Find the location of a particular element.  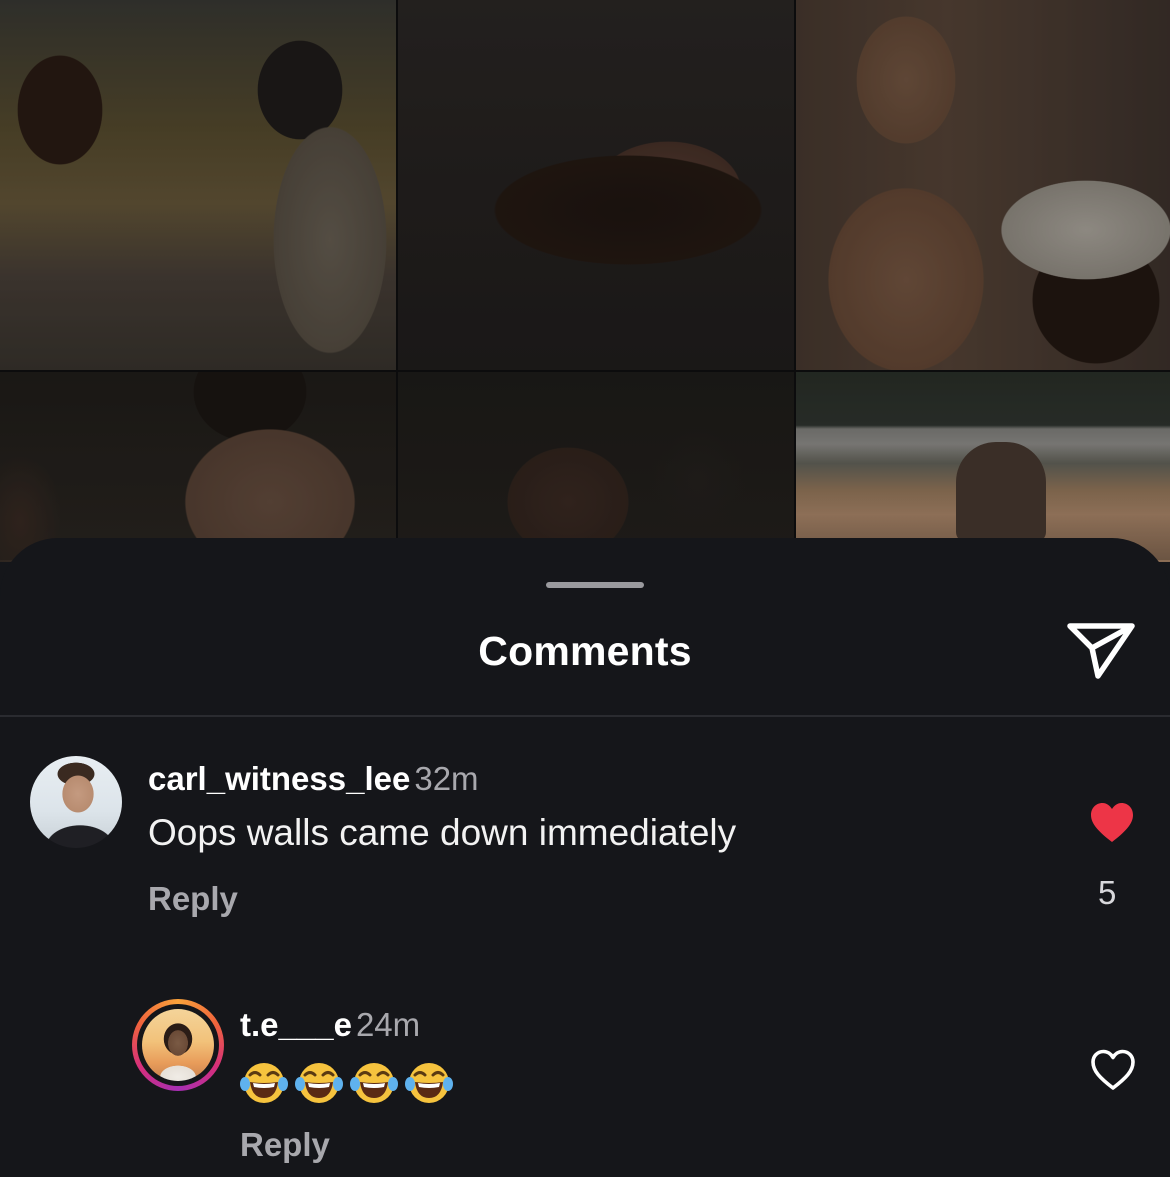

comment-text is located at coordinates (346, 1082).